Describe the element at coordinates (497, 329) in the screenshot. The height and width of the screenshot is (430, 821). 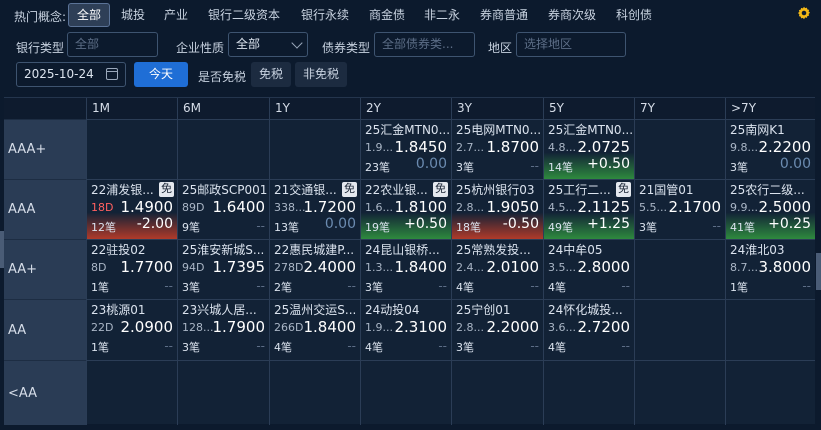
I see `matrix-cell: 25宁创01 2.8... 2.2000 3笔 --` at that location.